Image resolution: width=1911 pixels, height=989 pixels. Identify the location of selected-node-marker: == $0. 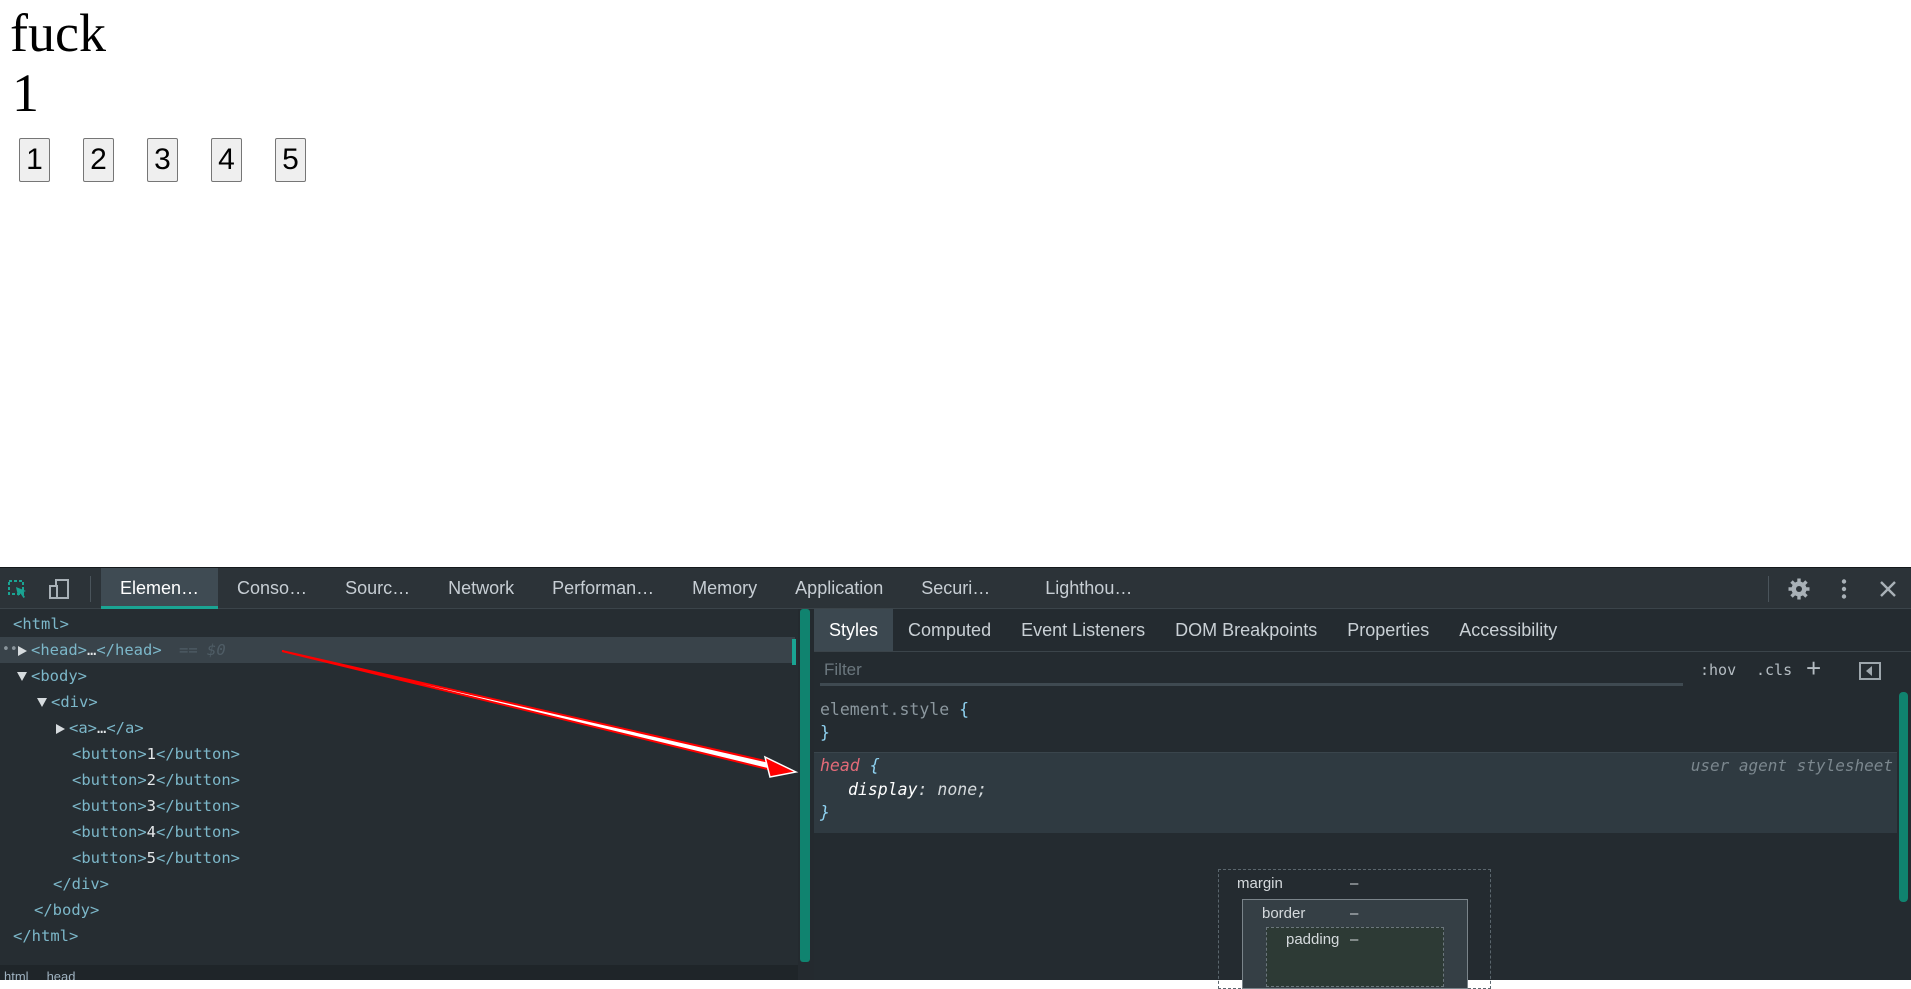
(202, 650).